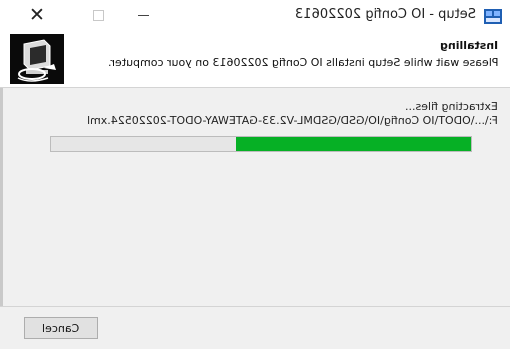 The image size is (510, 349). Describe the element at coordinates (468, 45) in the screenshot. I see `header-title: Installing` at that location.